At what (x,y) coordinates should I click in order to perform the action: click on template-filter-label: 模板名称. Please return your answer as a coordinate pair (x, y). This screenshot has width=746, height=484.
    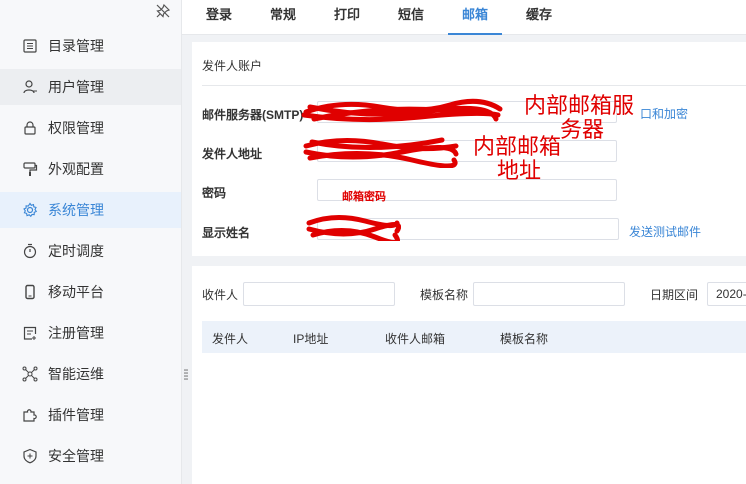
    Looking at the image, I should click on (444, 295).